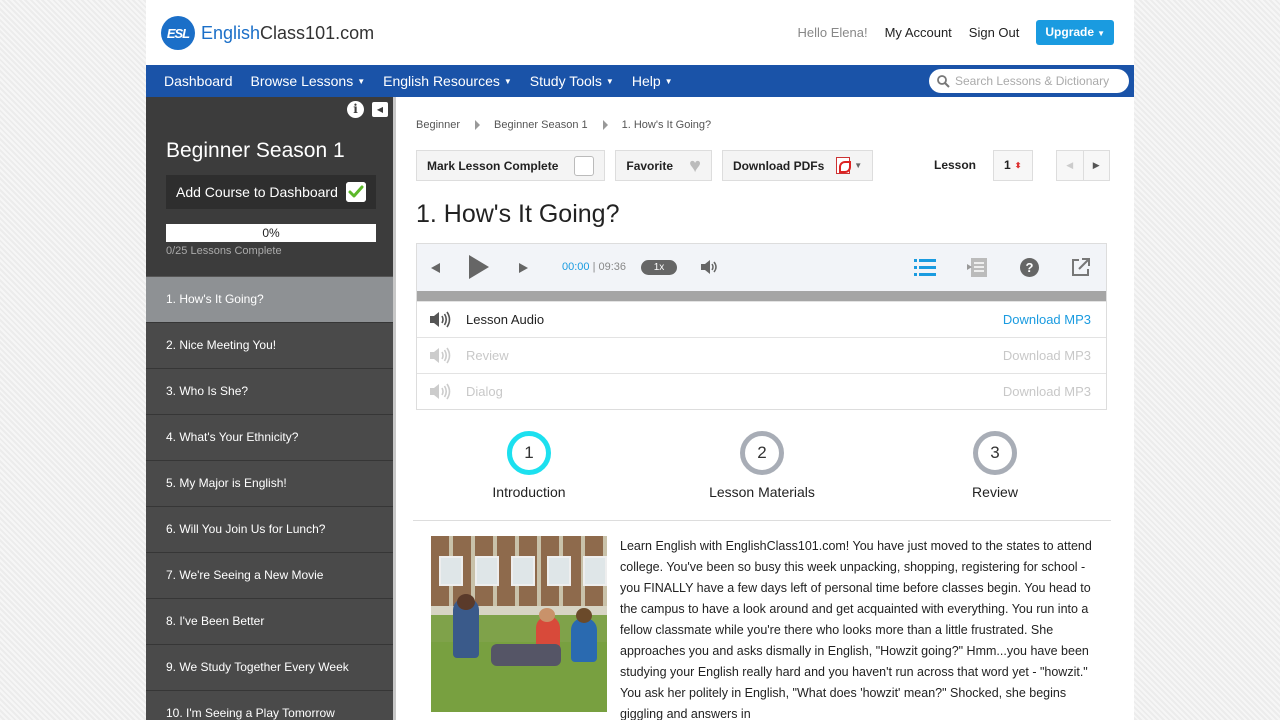  I want to click on breadcrumb-item: Beginner Season 1, so click(541, 125).